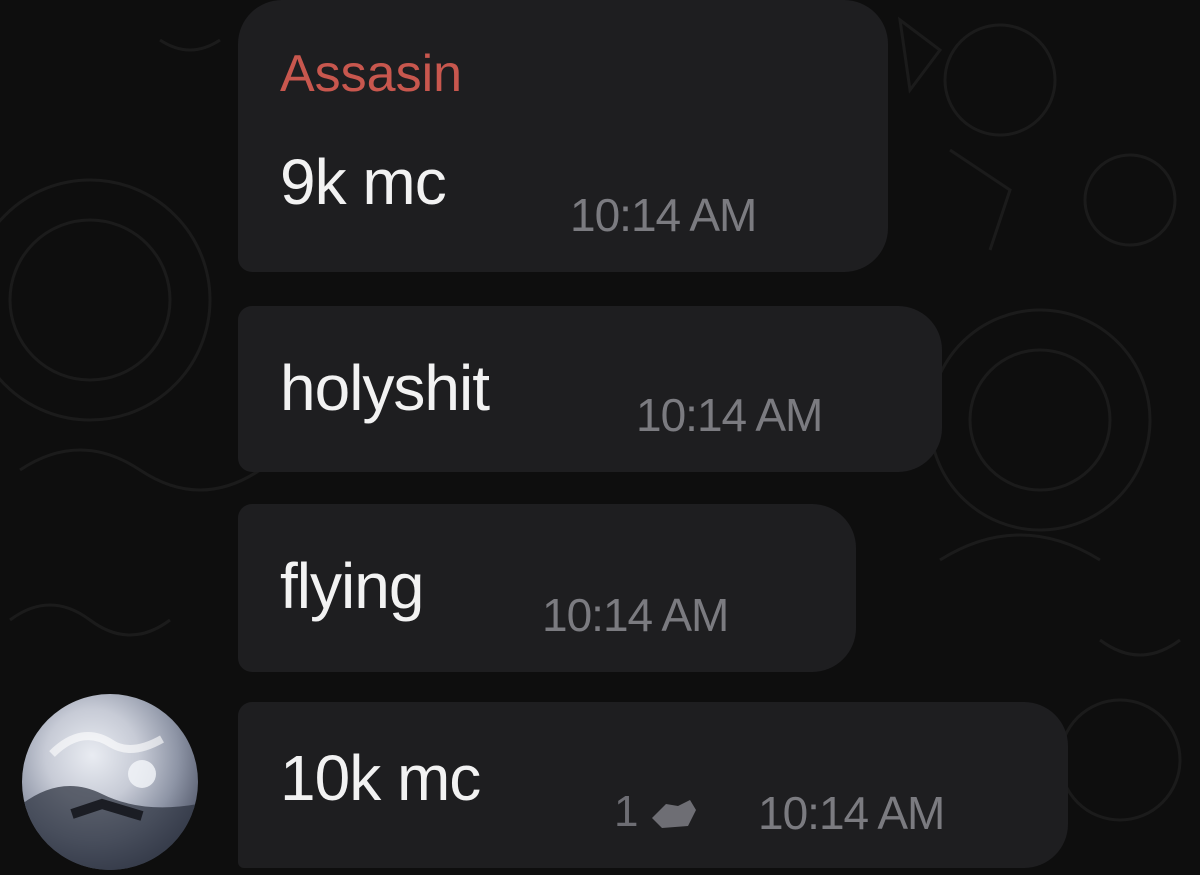 Image resolution: width=1200 pixels, height=875 pixels. What do you see at coordinates (547, 588) in the screenshot?
I see `message-bubble: flying 10:14 AM` at bounding box center [547, 588].